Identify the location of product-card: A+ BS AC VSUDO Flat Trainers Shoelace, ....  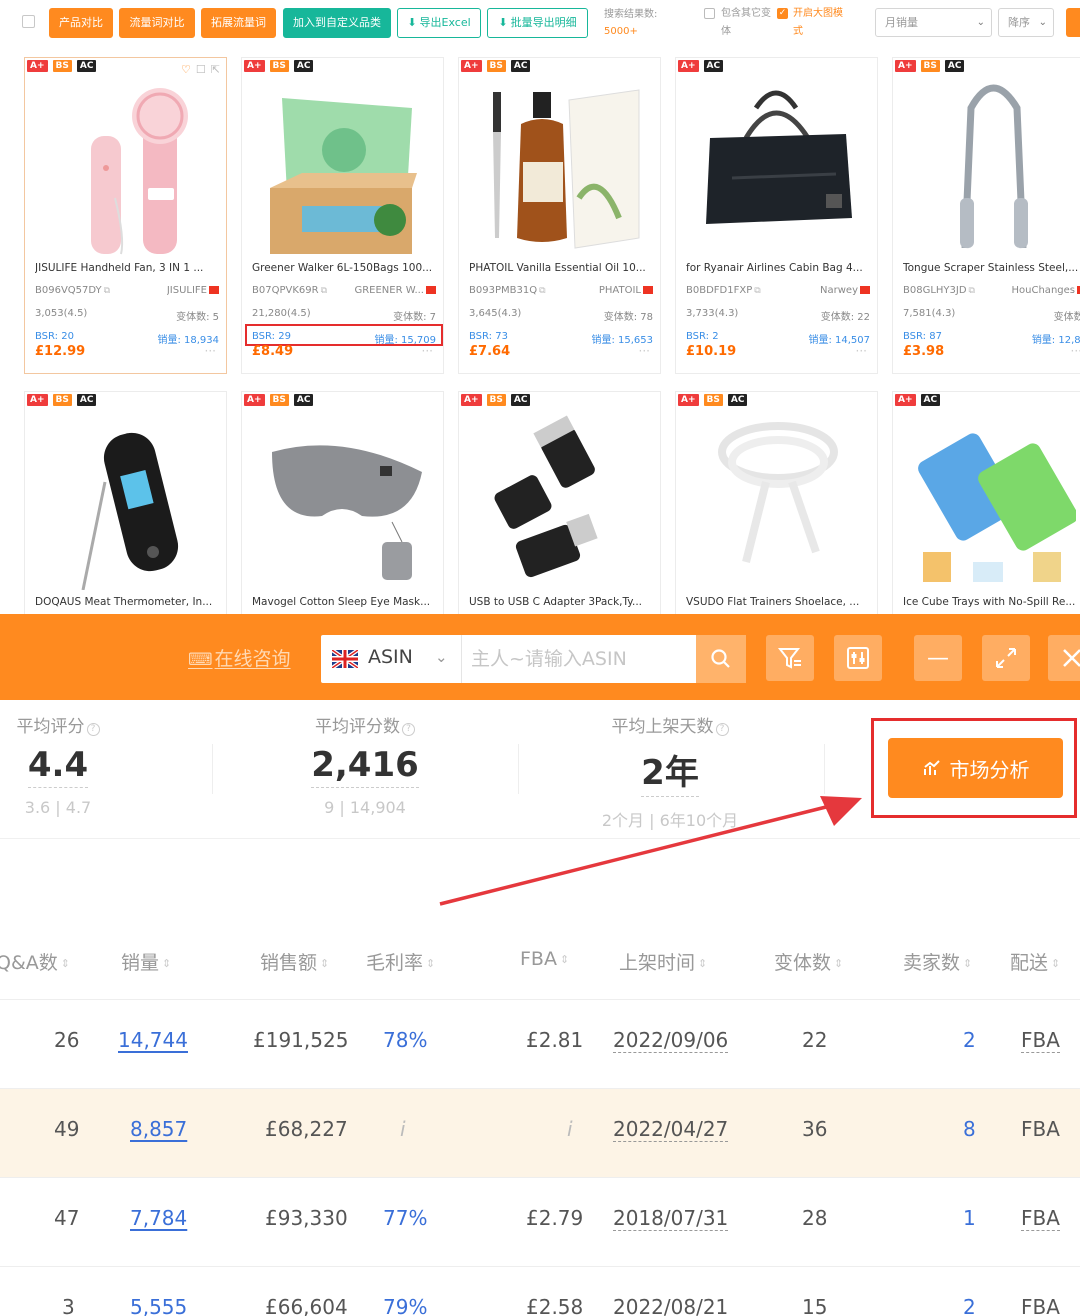
(776, 511).